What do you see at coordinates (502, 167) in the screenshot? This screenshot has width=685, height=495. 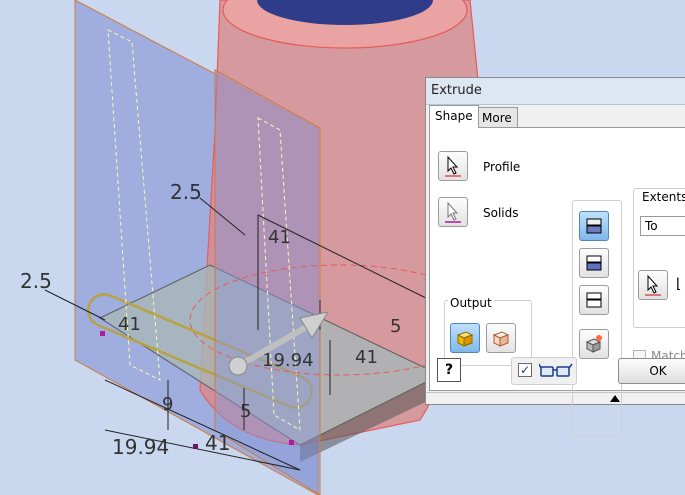 I see `profile-label: Profile` at bounding box center [502, 167].